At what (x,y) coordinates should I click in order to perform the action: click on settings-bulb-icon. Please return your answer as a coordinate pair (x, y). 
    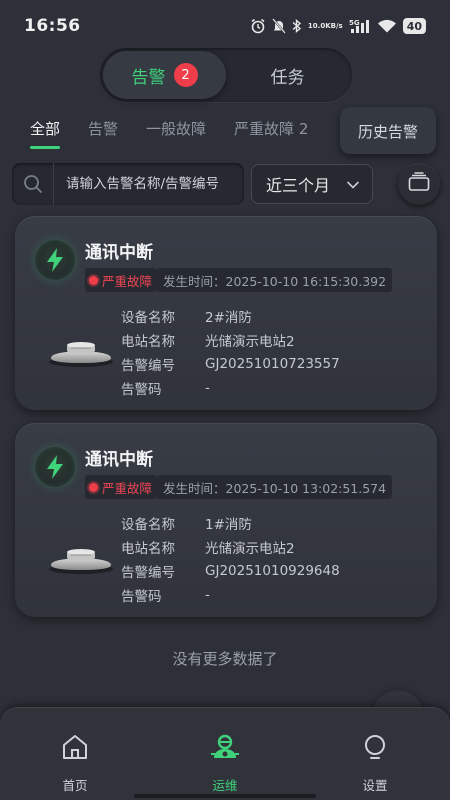
    Looking at the image, I should click on (375, 747).